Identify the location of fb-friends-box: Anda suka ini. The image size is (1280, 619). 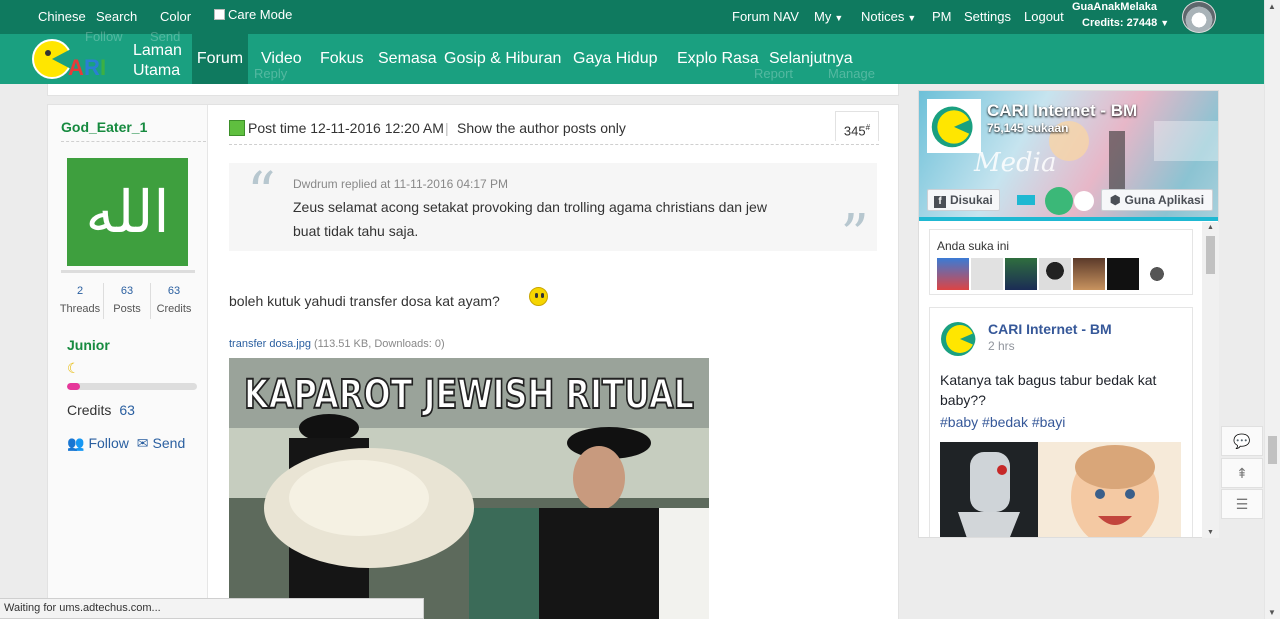
(1061, 262).